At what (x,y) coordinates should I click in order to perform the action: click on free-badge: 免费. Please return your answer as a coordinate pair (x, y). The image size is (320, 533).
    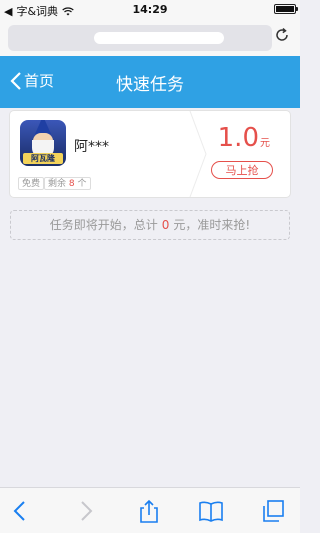
    Looking at the image, I should click on (31, 183).